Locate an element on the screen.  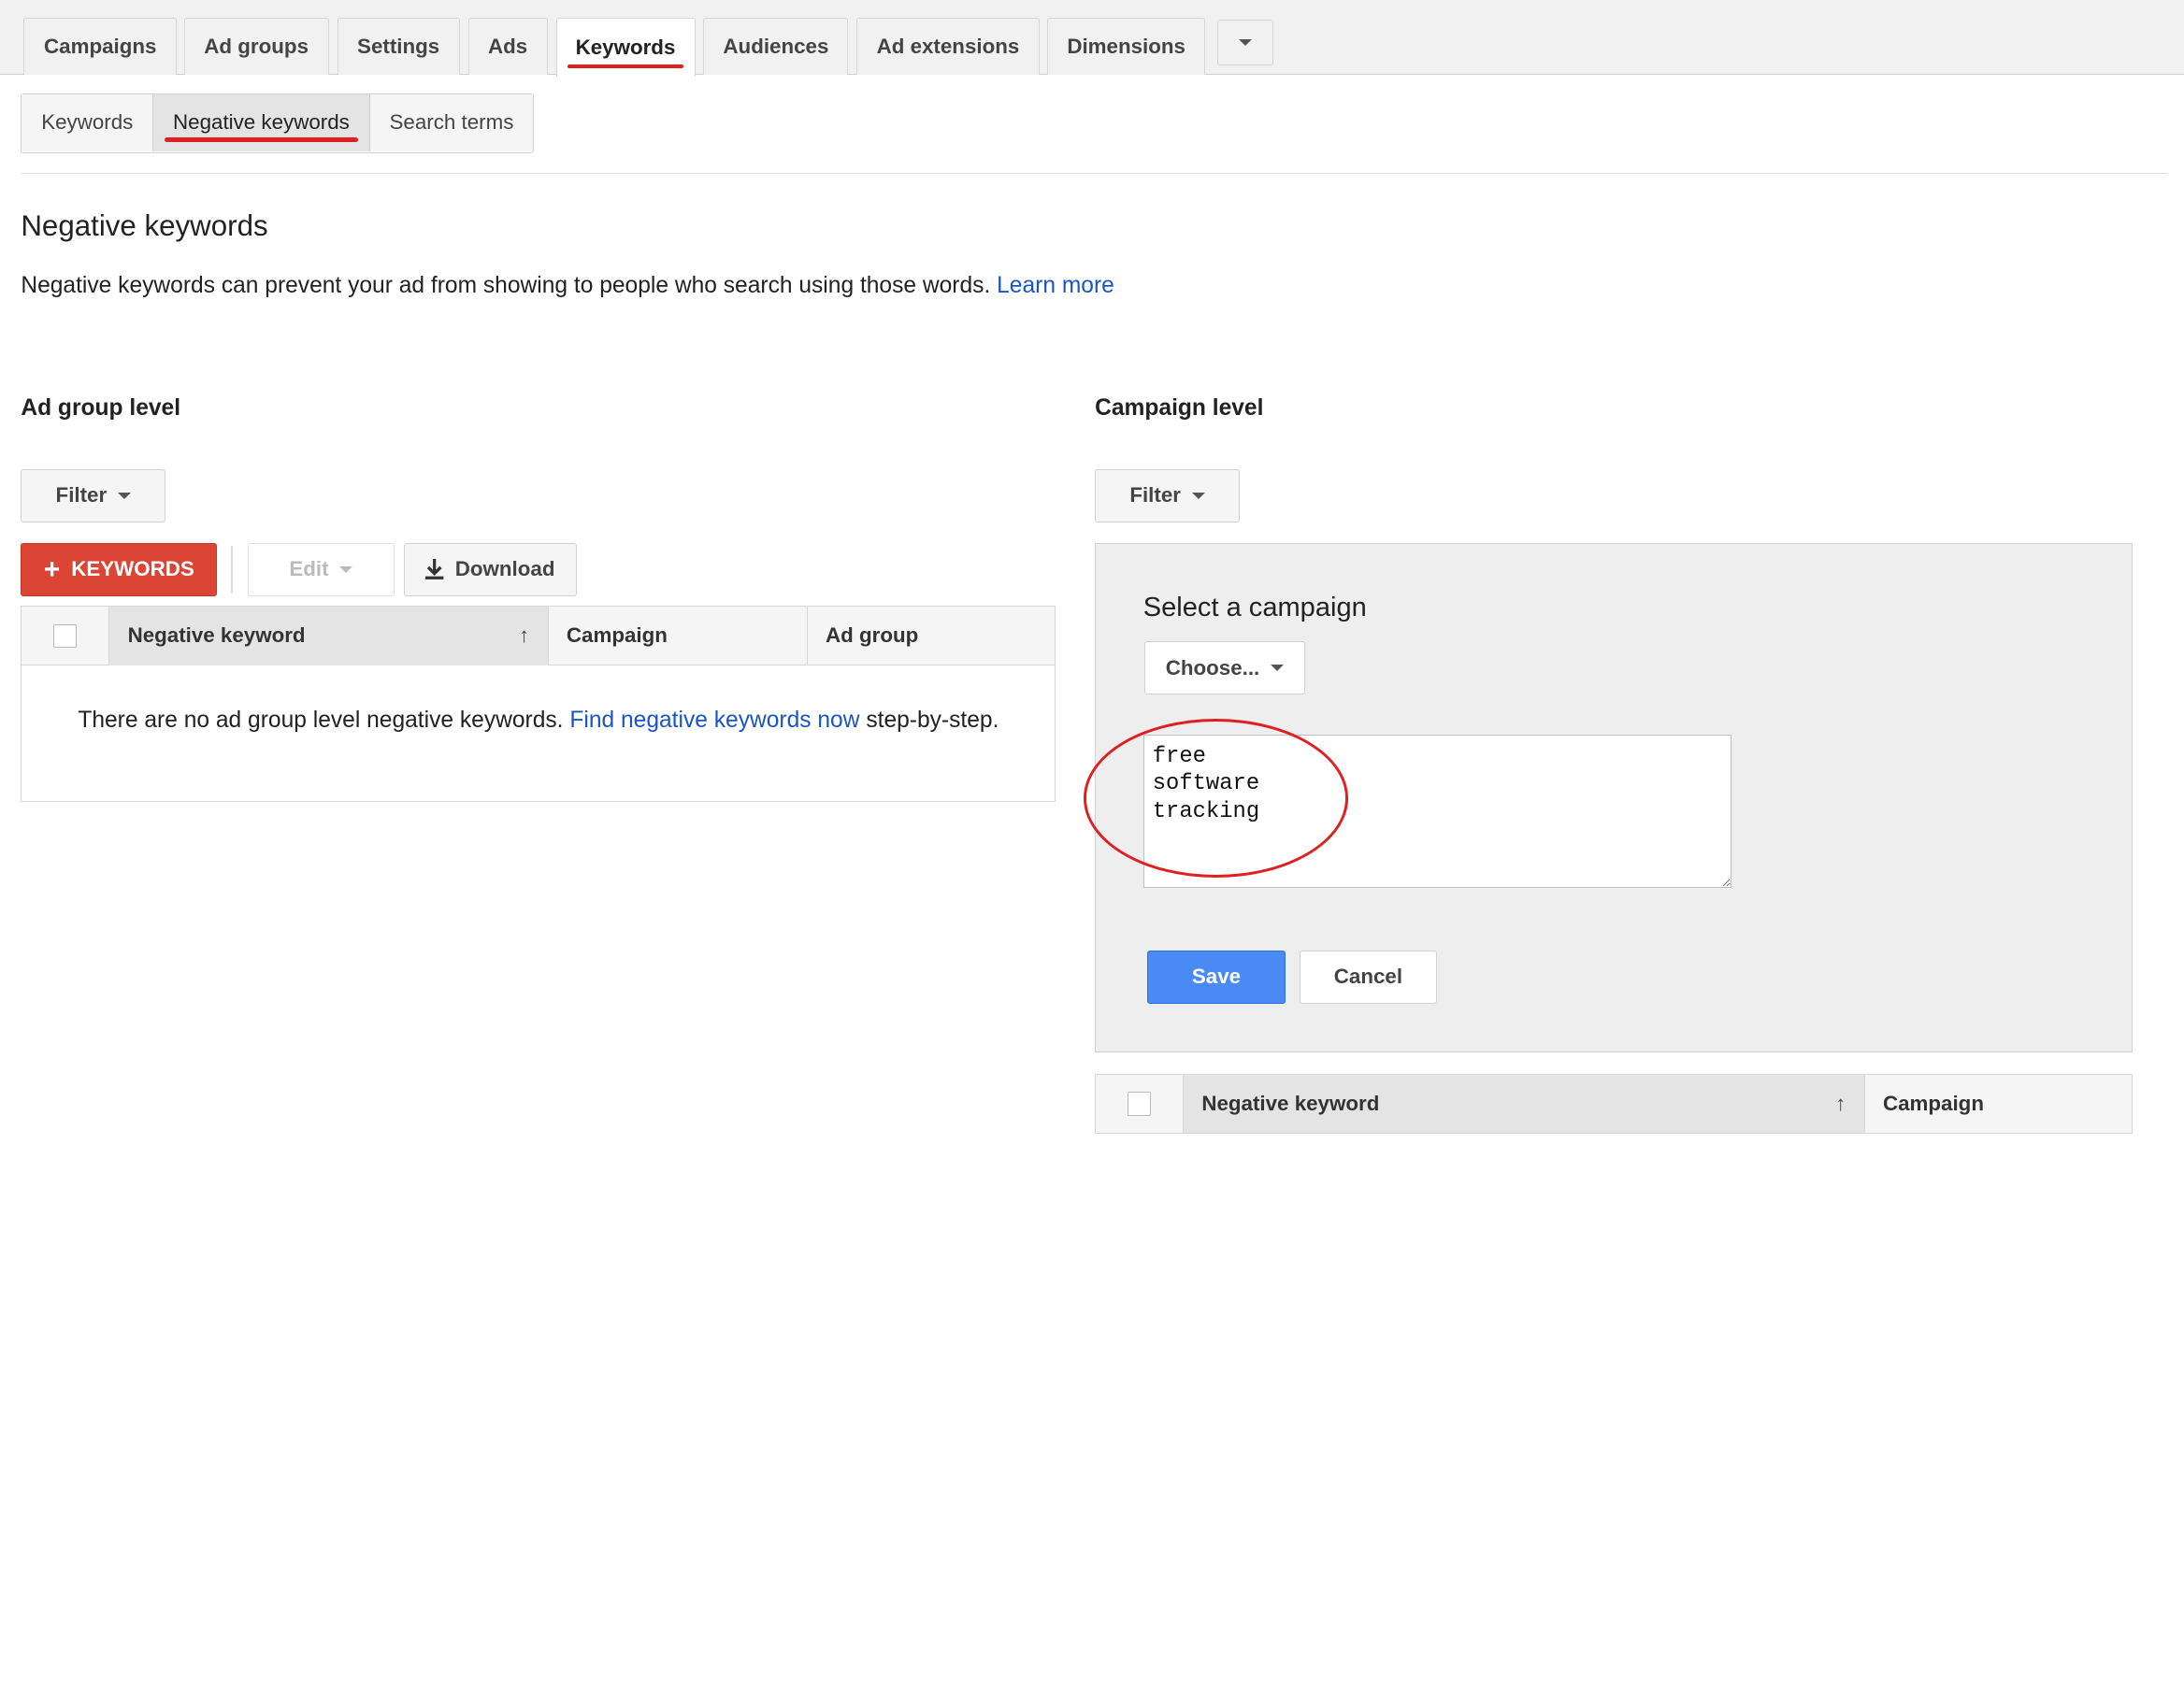
keyword-subtabs: Keywords Negative keywords Search terms is located at coordinates (278, 123).